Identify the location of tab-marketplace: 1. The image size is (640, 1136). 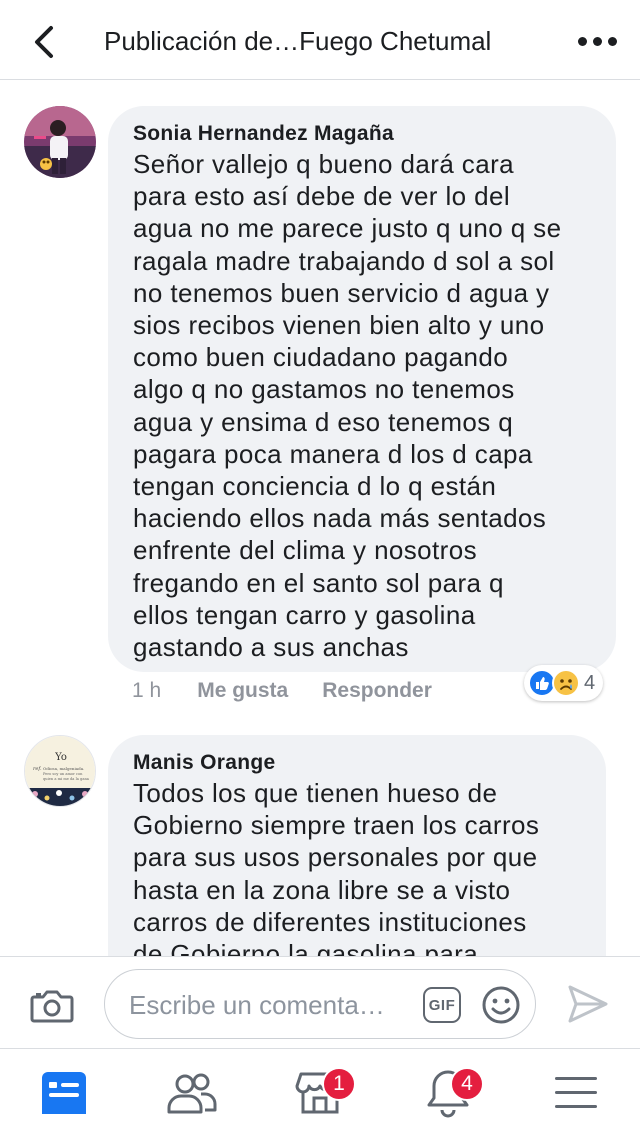
(322, 1093).